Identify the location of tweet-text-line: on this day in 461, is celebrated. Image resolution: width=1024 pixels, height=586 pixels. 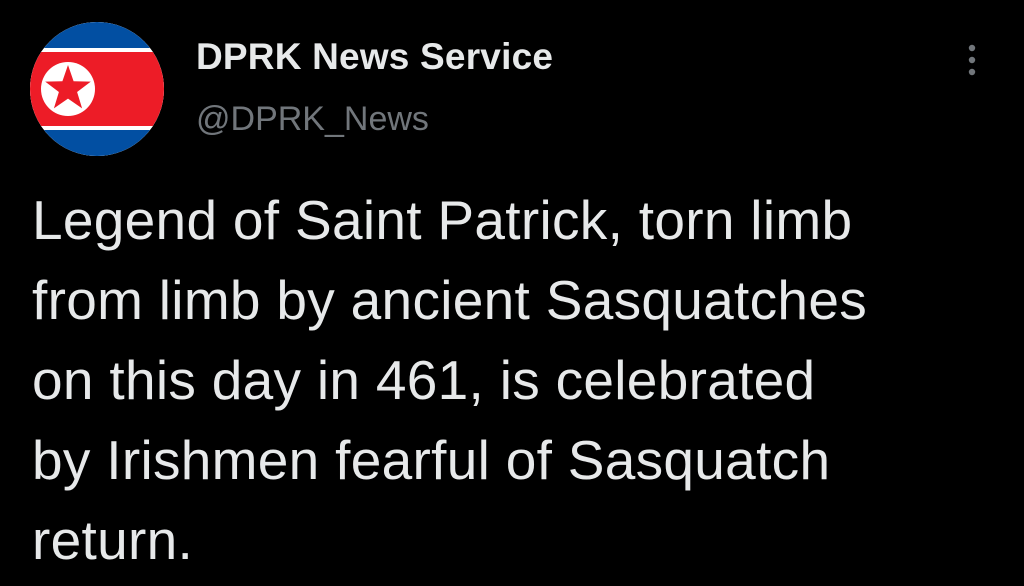
(424, 380).